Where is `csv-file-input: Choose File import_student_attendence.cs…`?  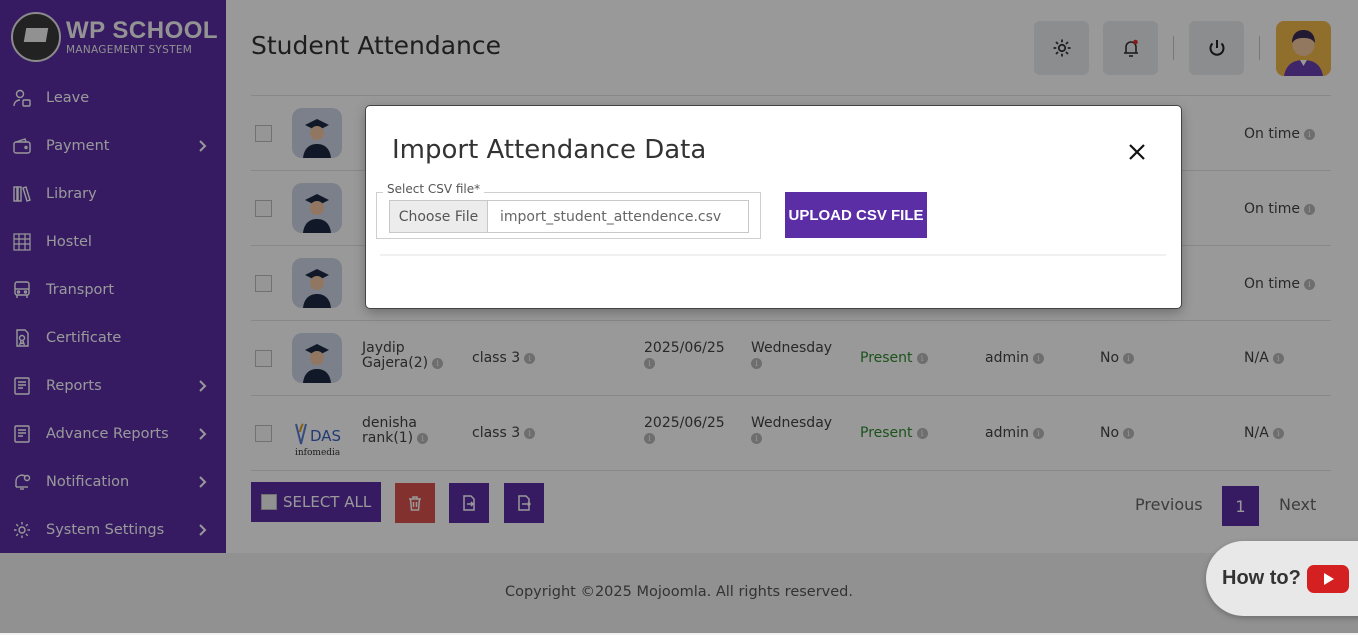
csv-file-input: Choose File import_student_attendence.cs… is located at coordinates (569, 216).